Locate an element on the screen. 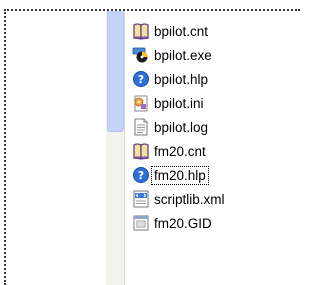  pane-divider is located at coordinates (124, 148).